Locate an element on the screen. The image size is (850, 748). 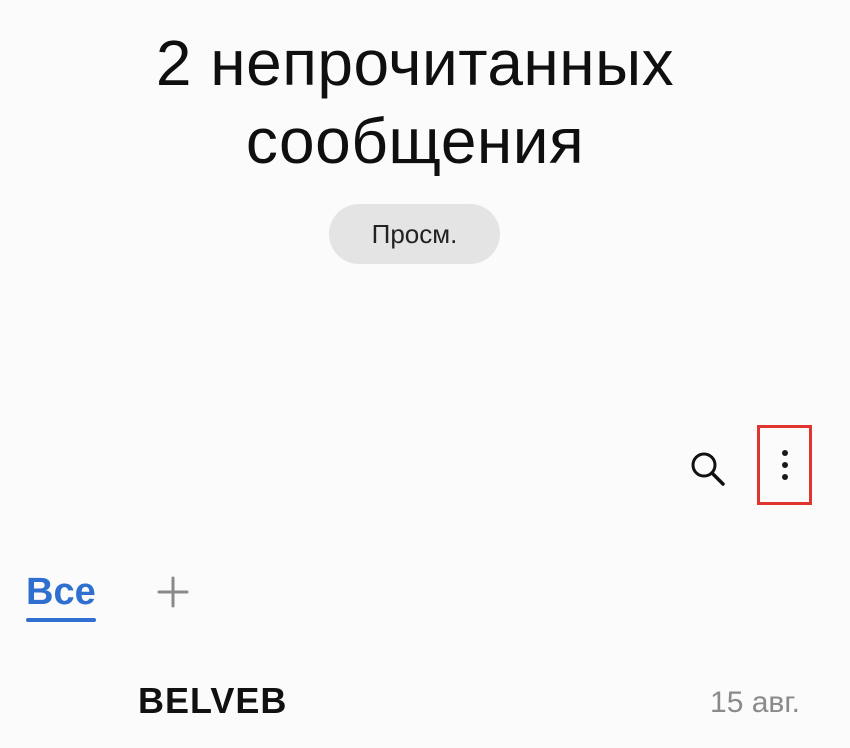
search-icon is located at coordinates (708, 469).